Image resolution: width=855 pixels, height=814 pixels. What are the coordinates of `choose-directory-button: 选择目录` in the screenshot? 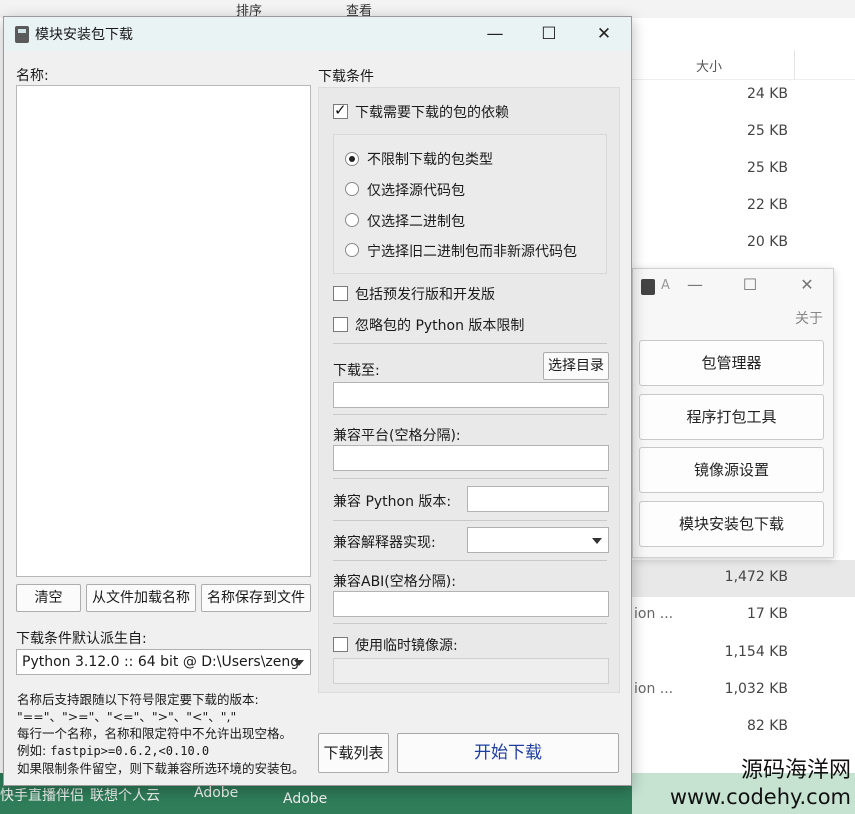 It's located at (576, 366).